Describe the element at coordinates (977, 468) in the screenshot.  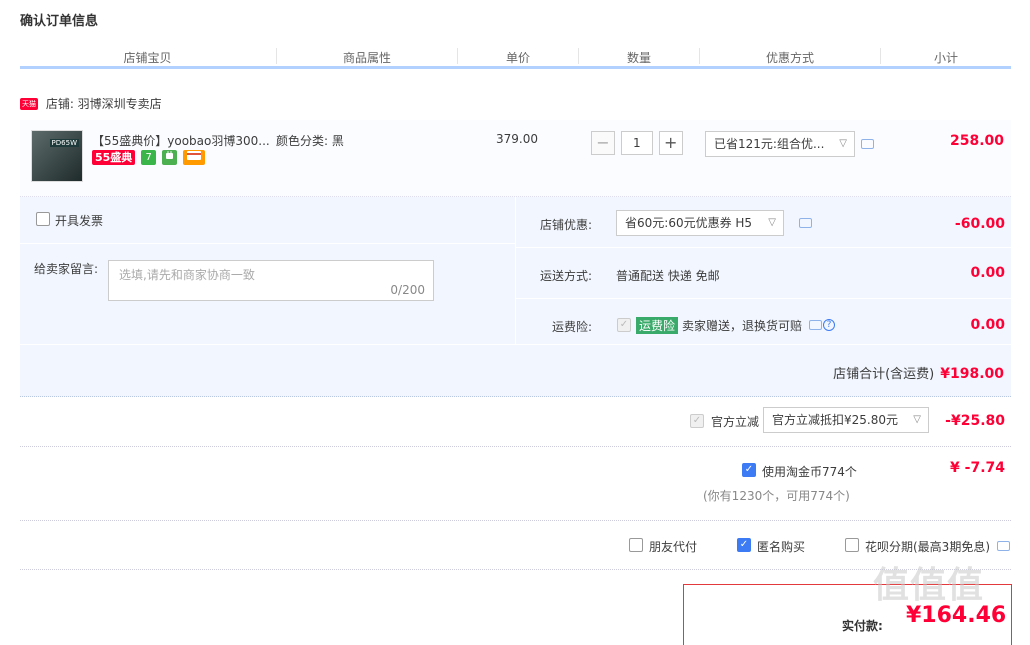
I see `coins-amount: ¥ -7.74` at that location.